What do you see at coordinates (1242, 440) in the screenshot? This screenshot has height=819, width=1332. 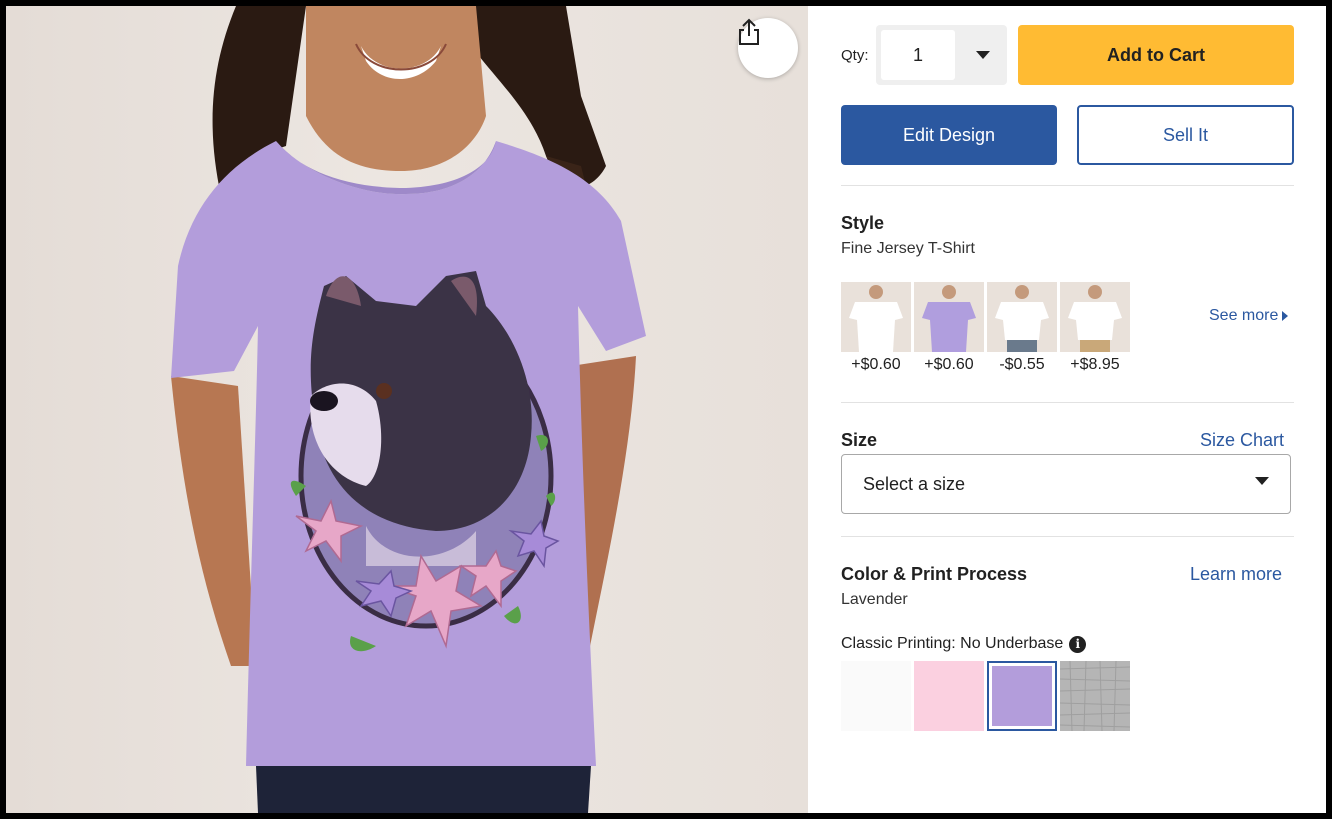 I see `size-chart-link: Size Chart` at bounding box center [1242, 440].